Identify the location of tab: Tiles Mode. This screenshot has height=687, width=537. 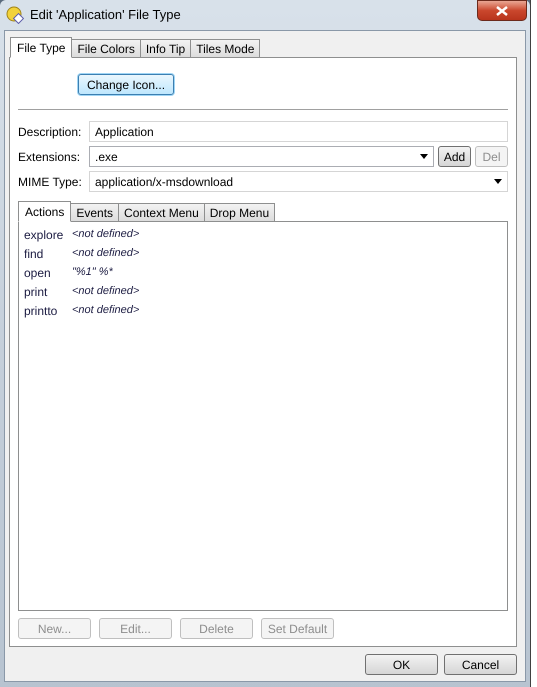
(225, 48).